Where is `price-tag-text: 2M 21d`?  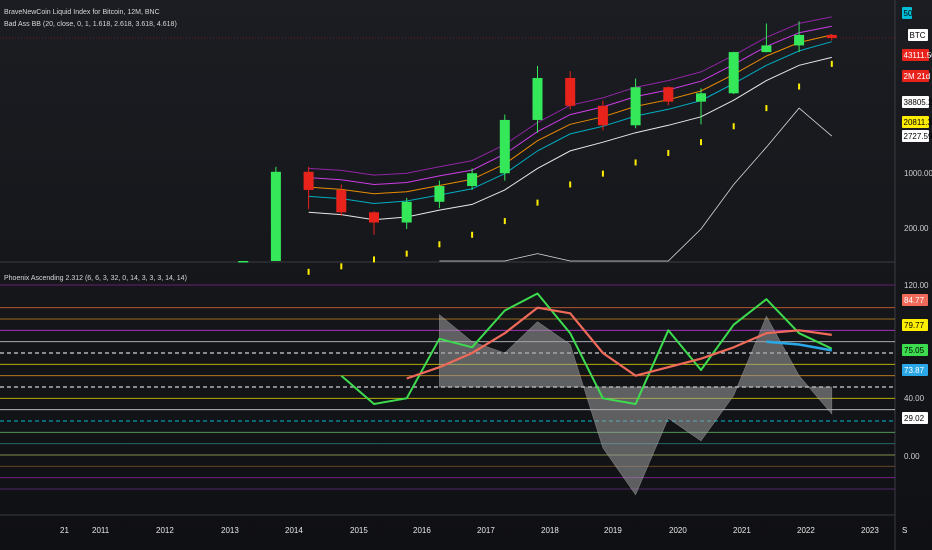
price-tag-text: 2M 21d is located at coordinates (917, 76).